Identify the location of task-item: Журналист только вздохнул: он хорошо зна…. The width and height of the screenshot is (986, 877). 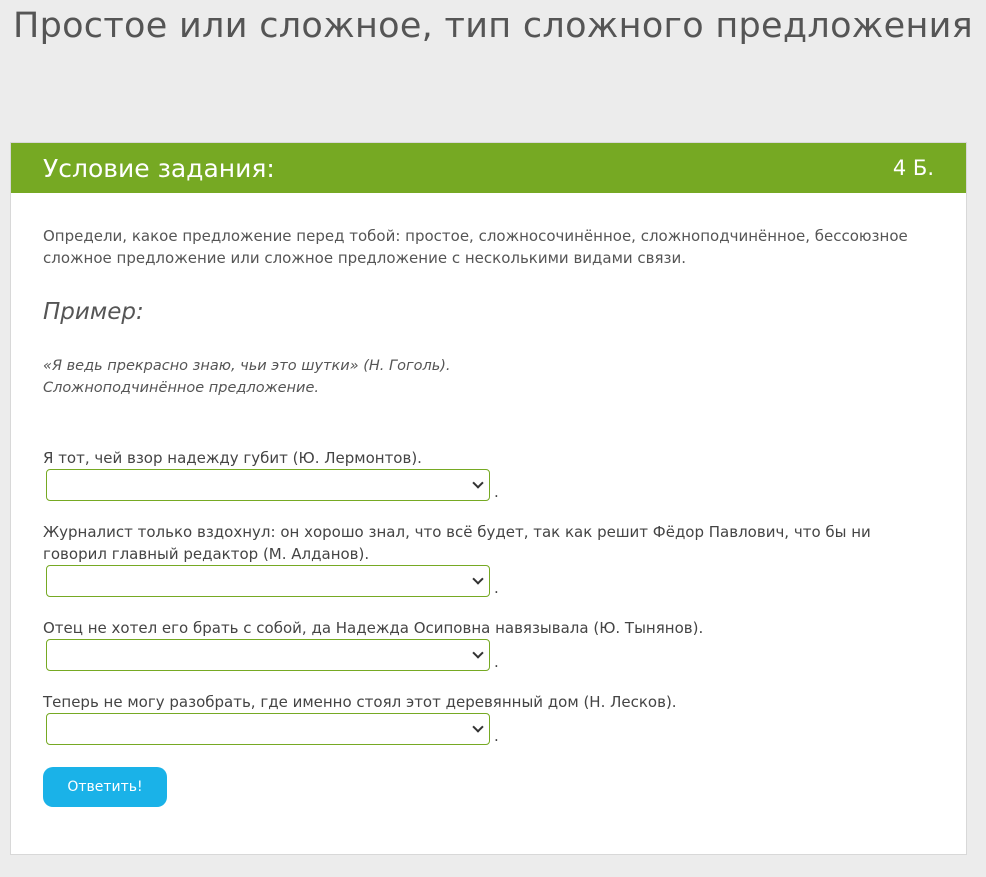
(488, 559).